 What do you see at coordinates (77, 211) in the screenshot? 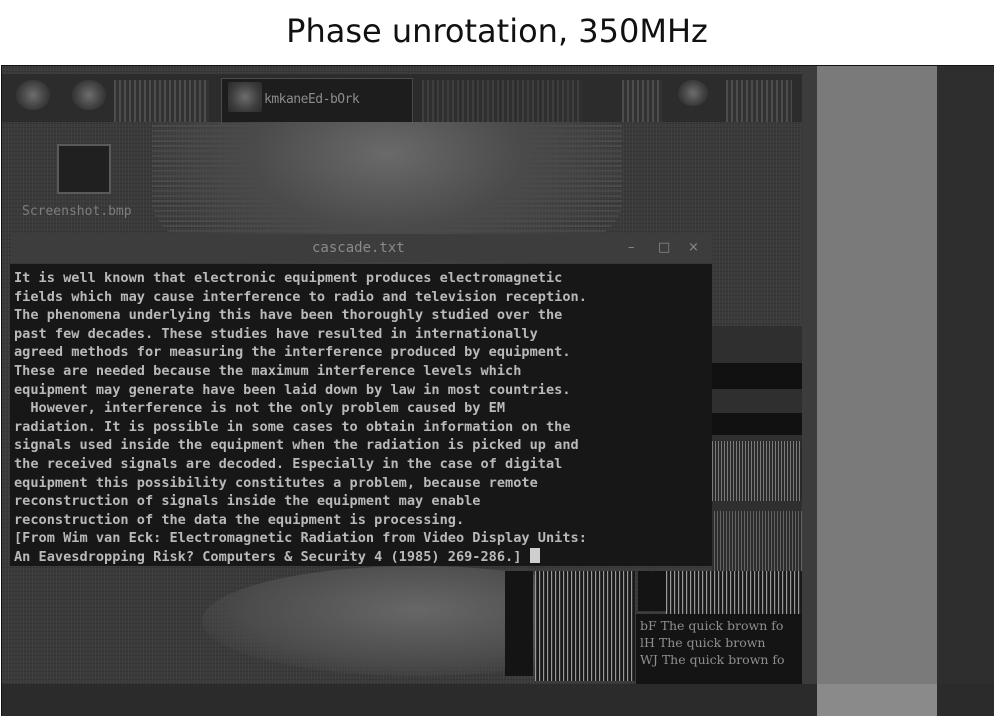
I see `desktop-icon-label: Screenshot.bmp` at bounding box center [77, 211].